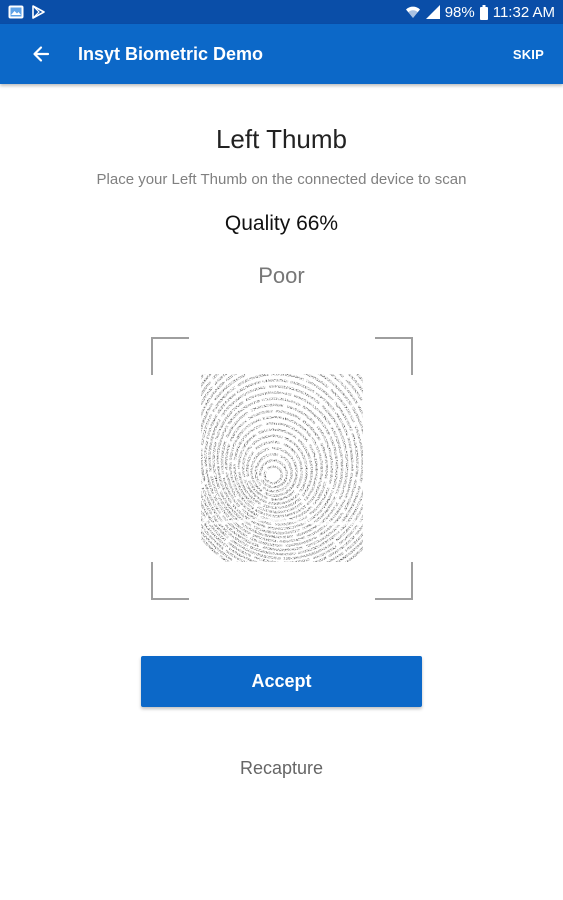 The image size is (563, 900). Describe the element at coordinates (413, 12) in the screenshot. I see `wifi-icon` at that location.